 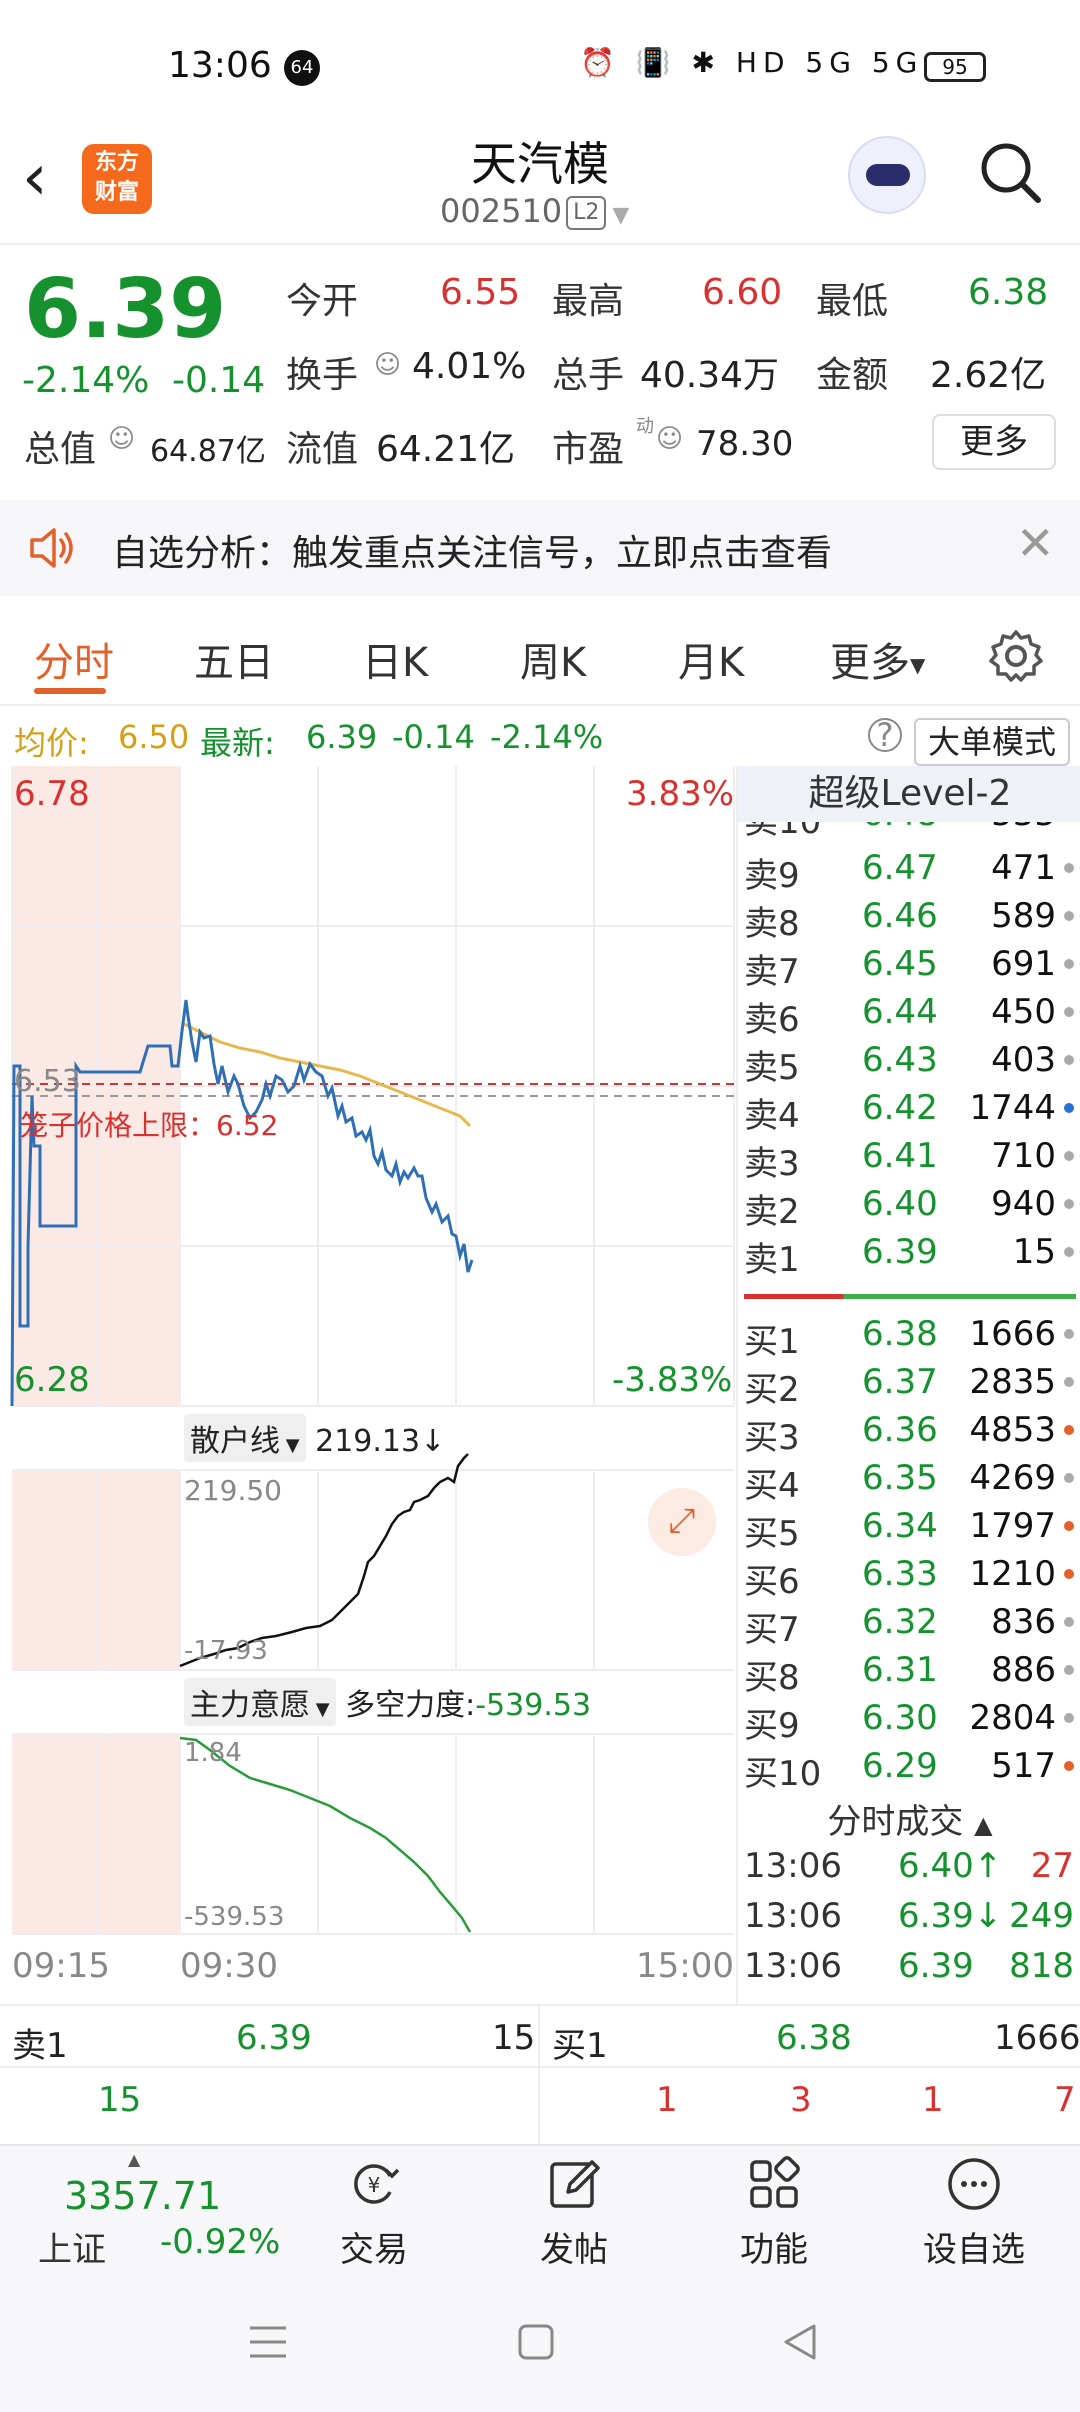 I want to click on latest-value: 6.39, so click(x=342, y=737).